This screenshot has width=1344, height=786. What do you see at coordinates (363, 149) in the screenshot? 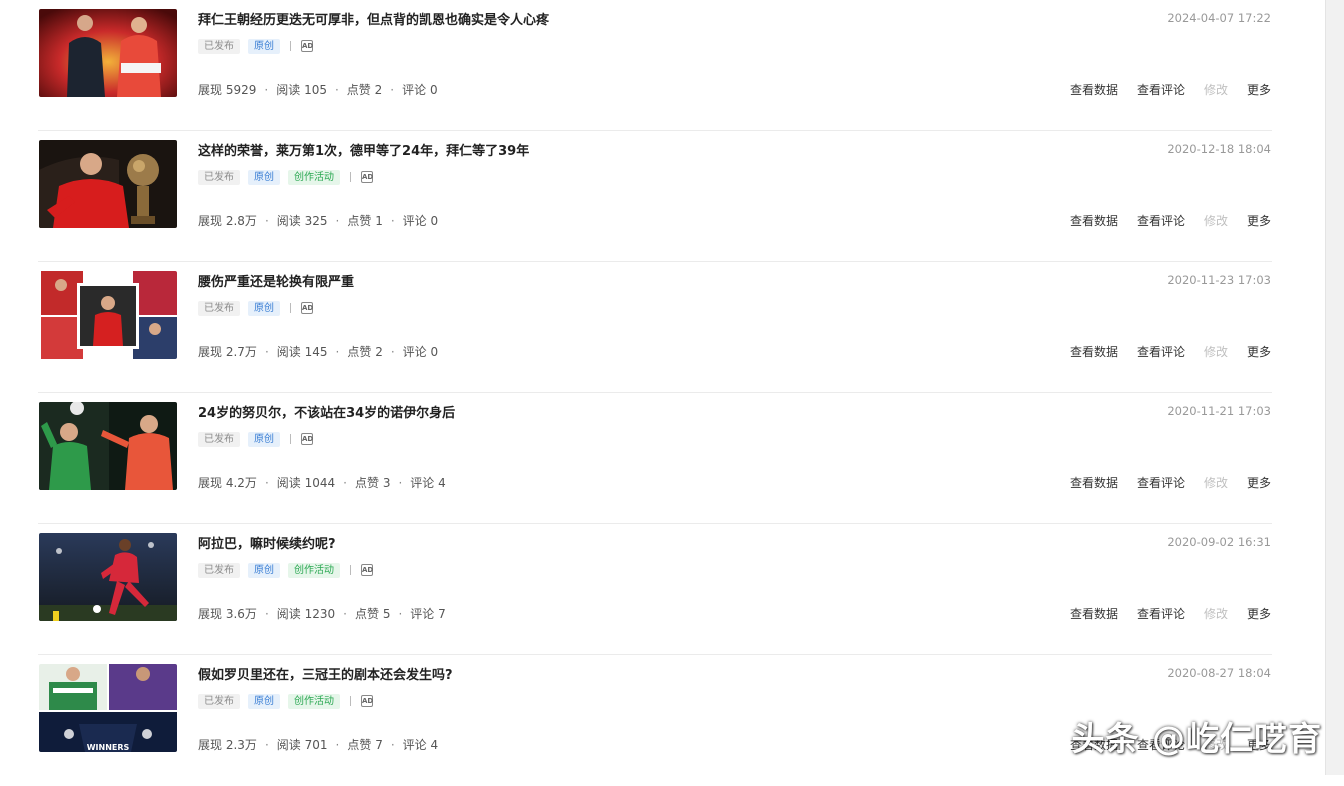
I see `article-title: 这样的荣誉，莱万第1次，德甲等了24年，拜仁等了39年` at bounding box center [363, 149].